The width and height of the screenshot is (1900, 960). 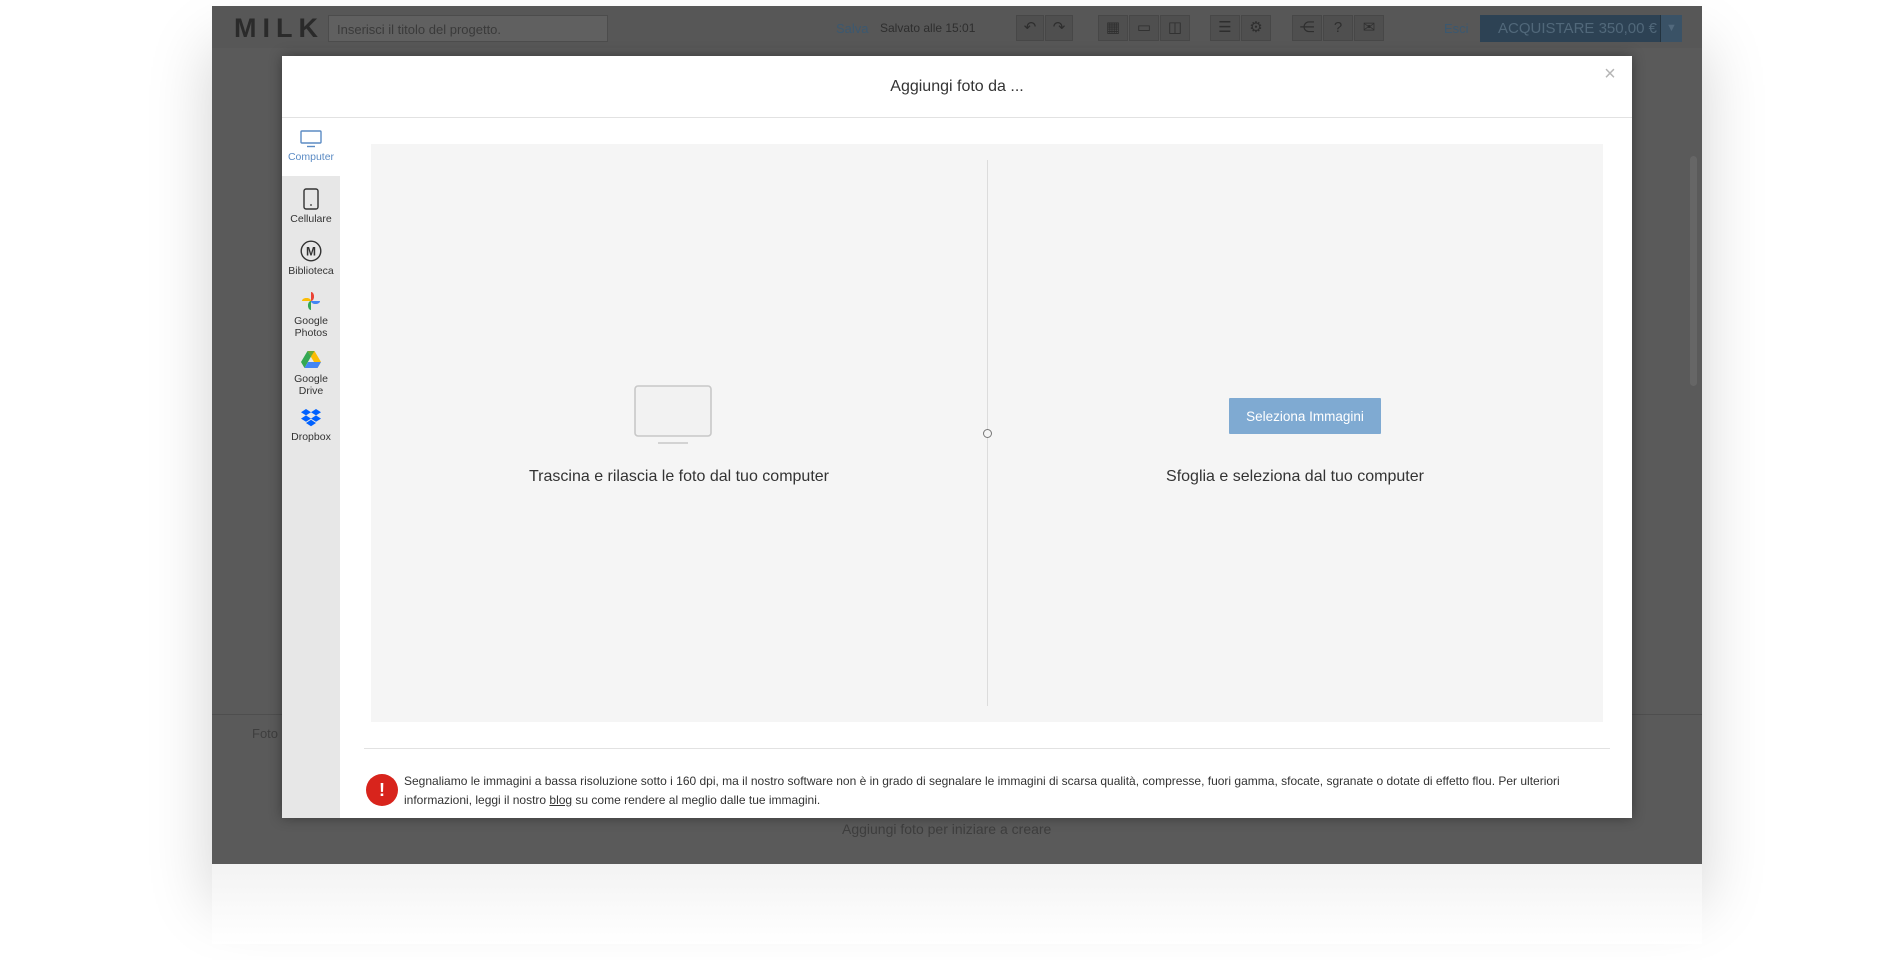 I want to click on google-photos-icon, so click(x=311, y=301).